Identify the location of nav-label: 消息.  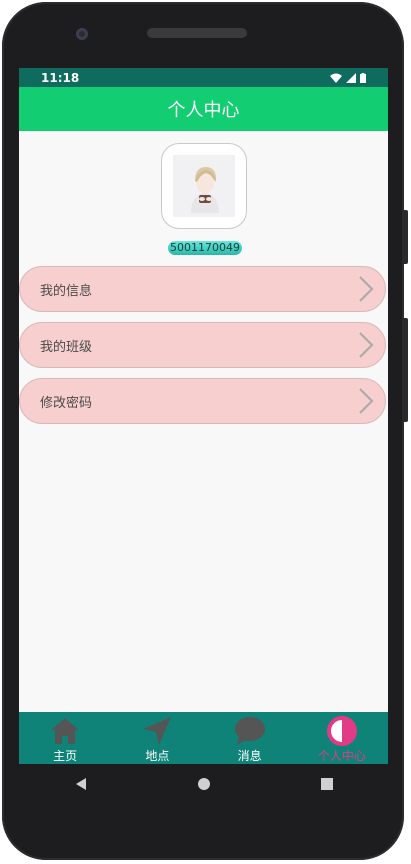
(249, 756).